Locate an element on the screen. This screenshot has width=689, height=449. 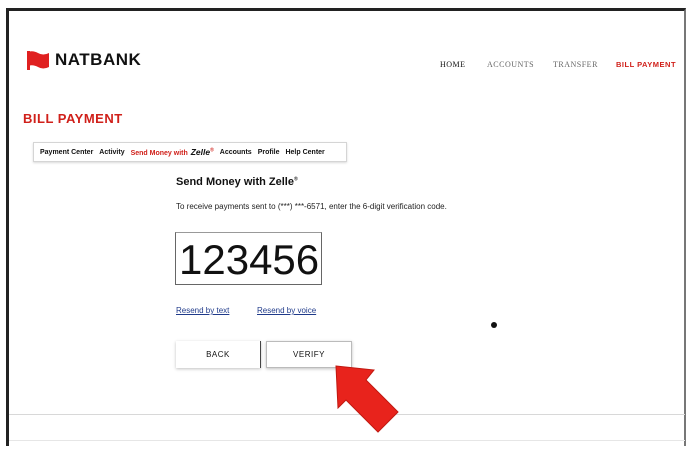
zelle-logo: Zelle is located at coordinates (200, 152).